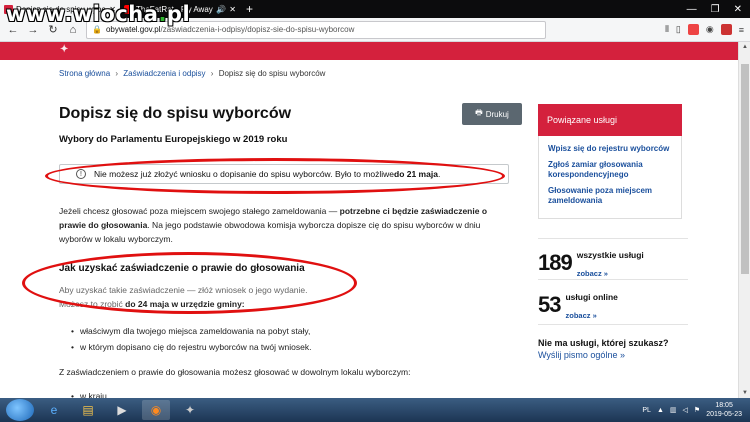  I want to click on missing-service-question: Nie ma usługi, której szukasz?, so click(603, 343).